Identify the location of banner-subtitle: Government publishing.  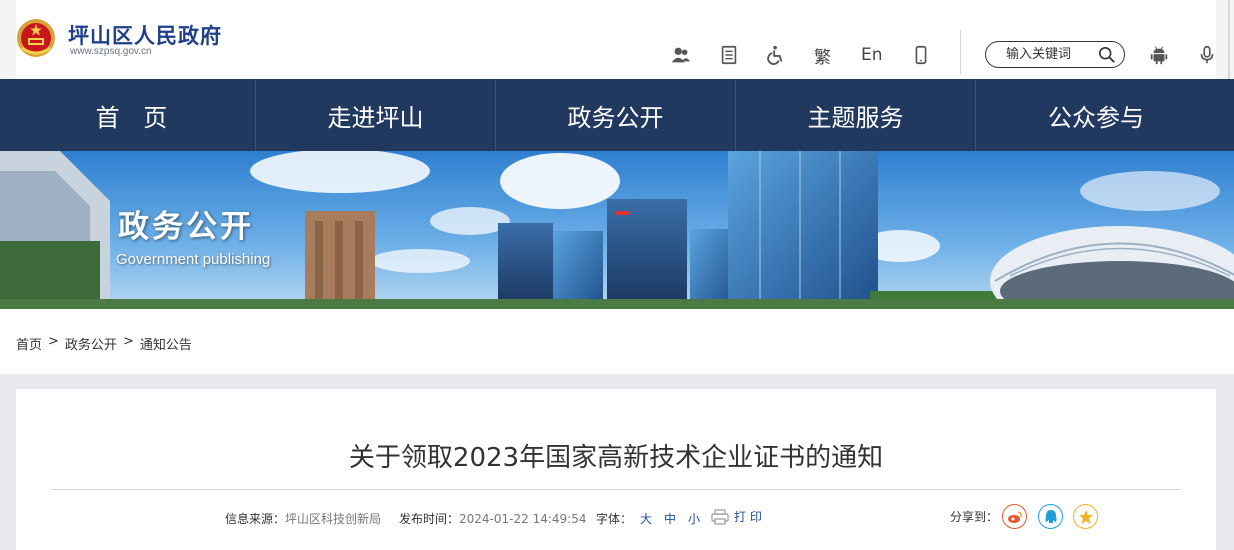
(193, 259).